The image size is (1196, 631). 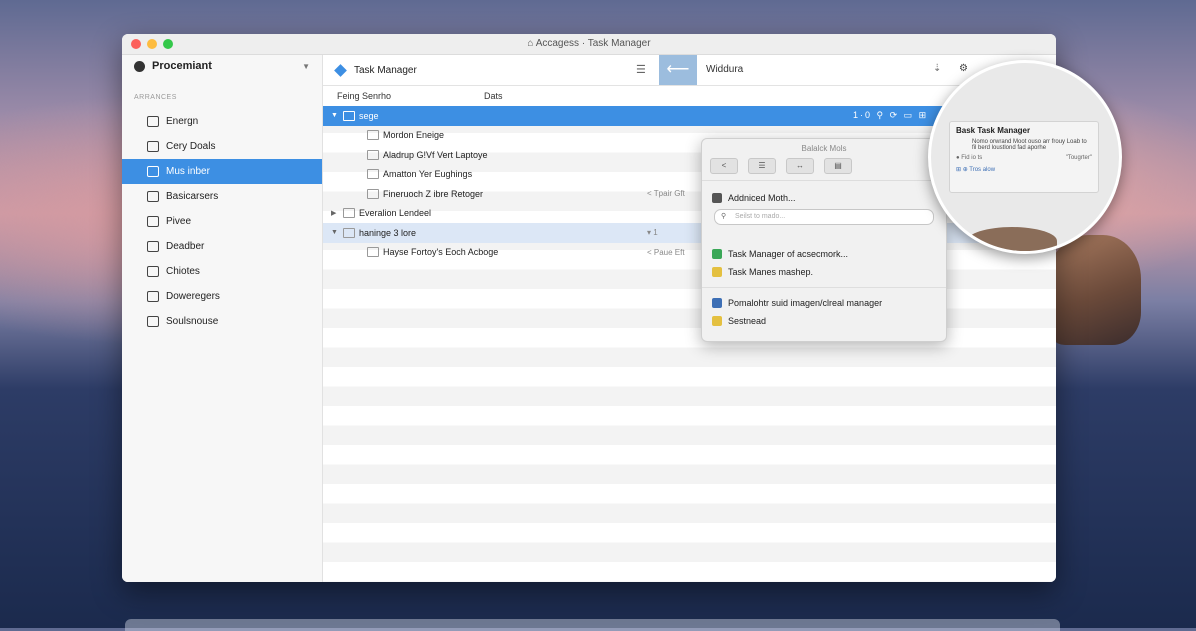 I want to click on globe-icon, so click(x=717, y=303).